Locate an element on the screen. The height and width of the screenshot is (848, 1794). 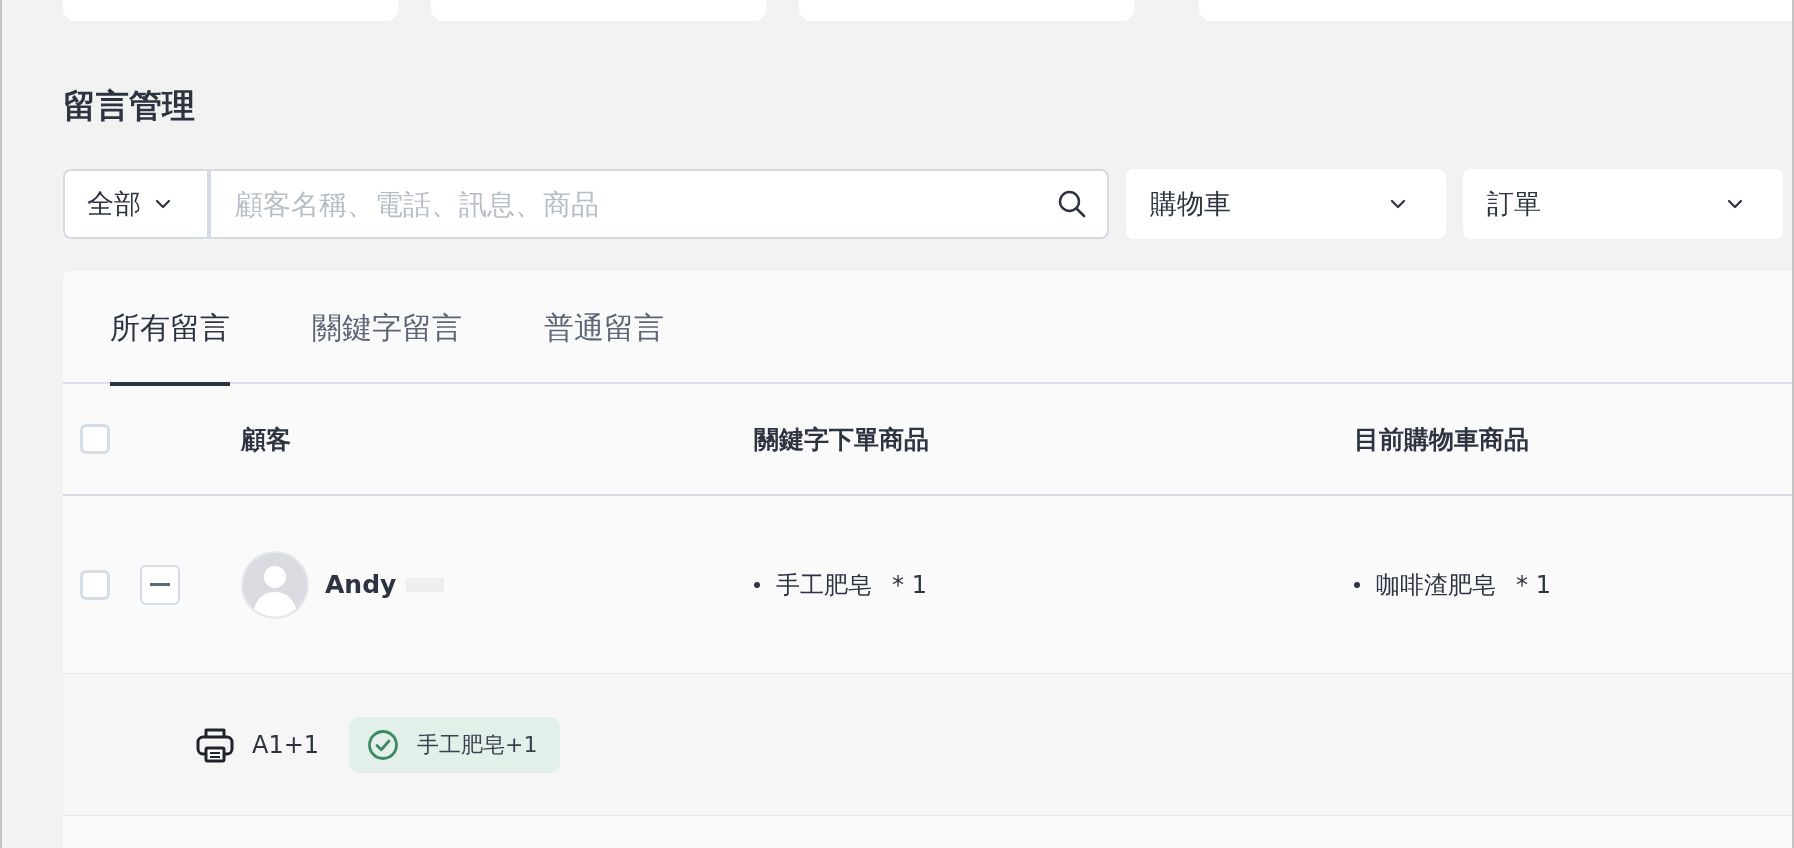
chip-label: 手工肥皂+1 is located at coordinates (477, 744).